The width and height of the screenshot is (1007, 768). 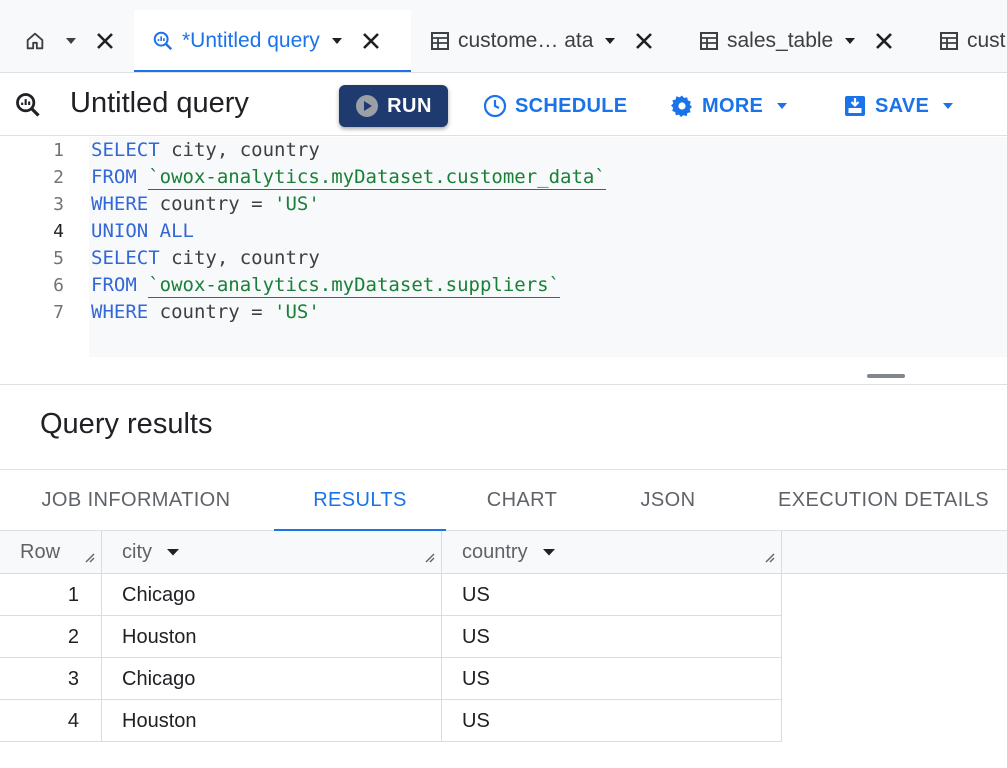 I want to click on run-button: RUN, so click(x=393, y=106).